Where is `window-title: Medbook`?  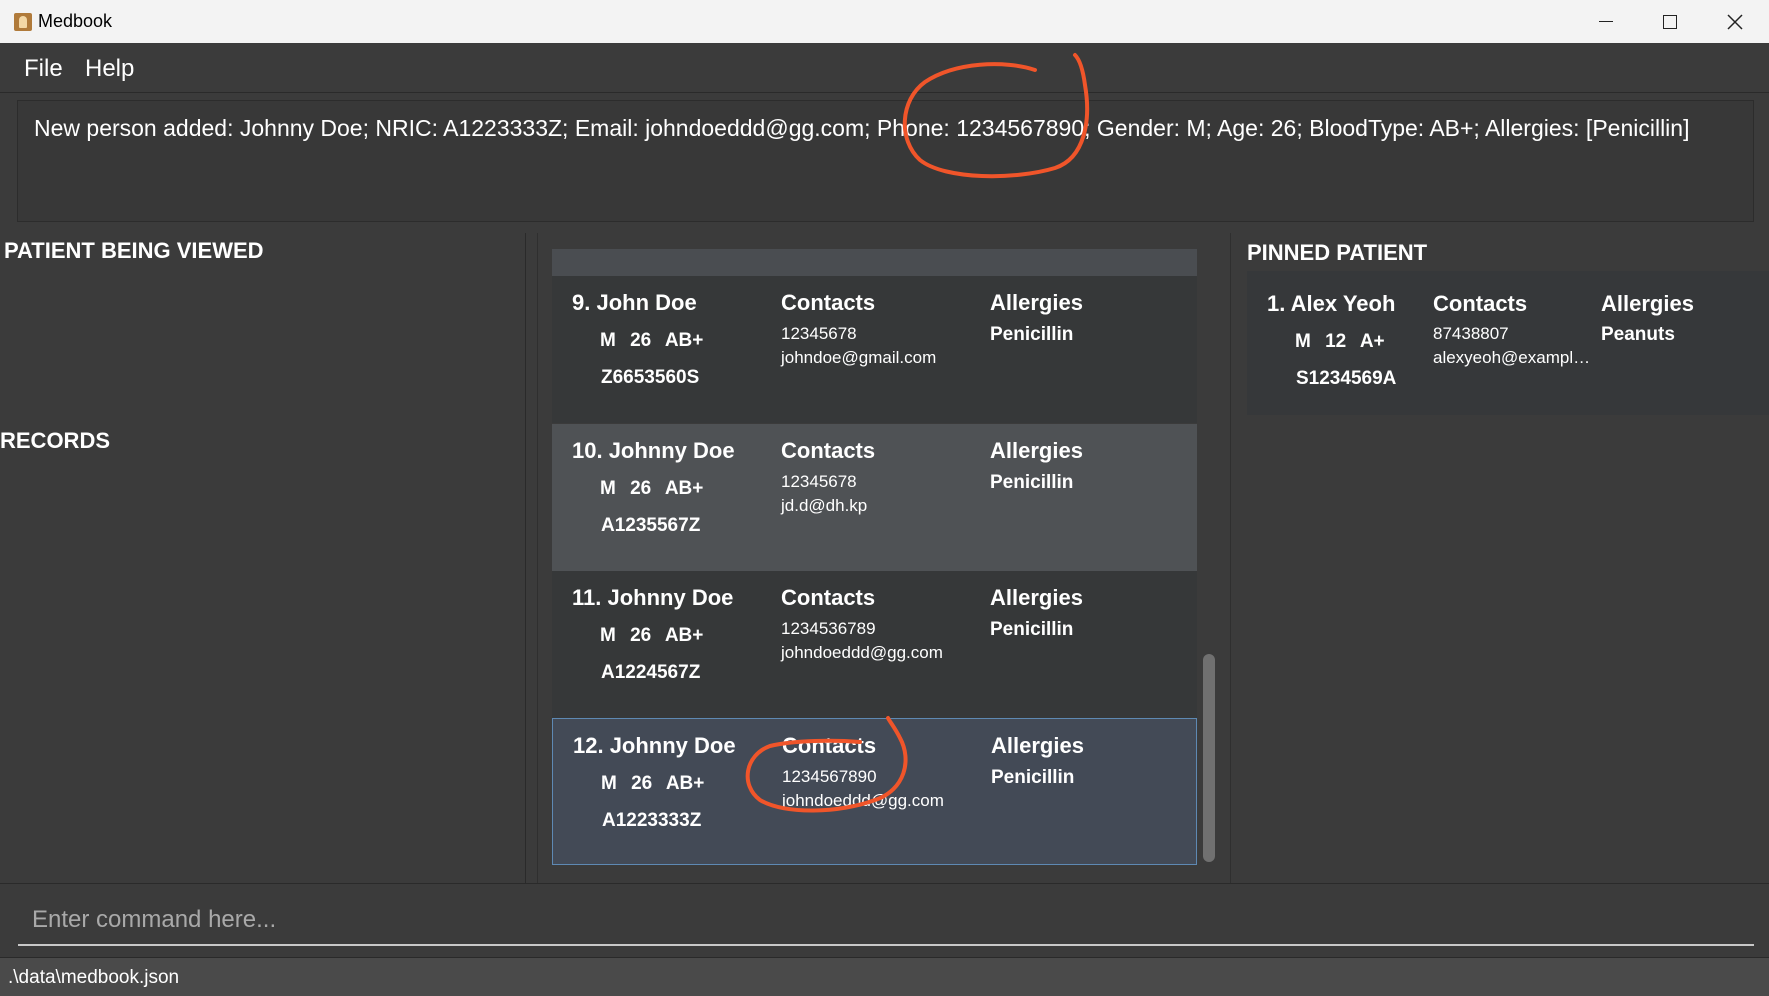
window-title: Medbook is located at coordinates (75, 21).